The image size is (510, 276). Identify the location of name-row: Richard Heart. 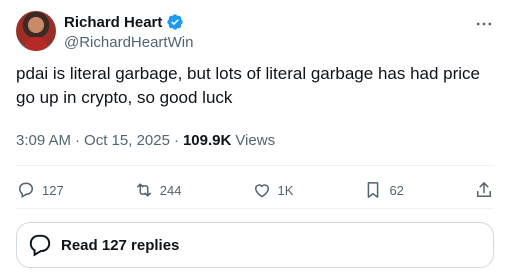
(128, 22).